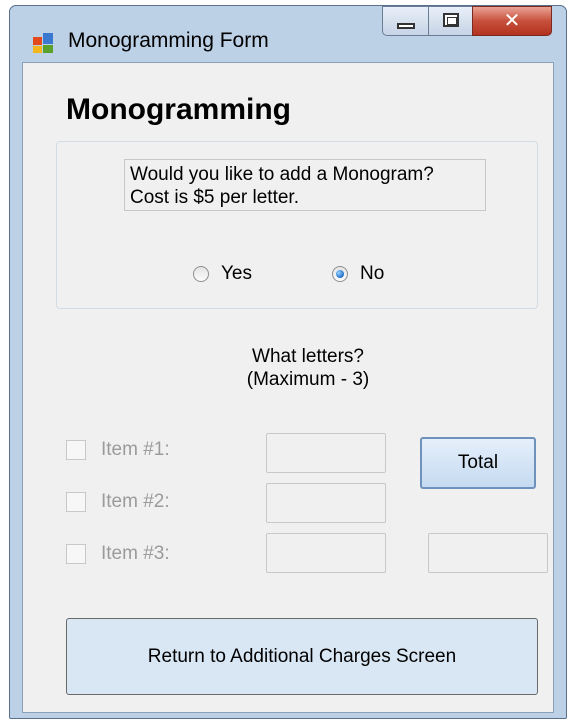  I want to click on item-3-checkbox-box, so click(76, 554).